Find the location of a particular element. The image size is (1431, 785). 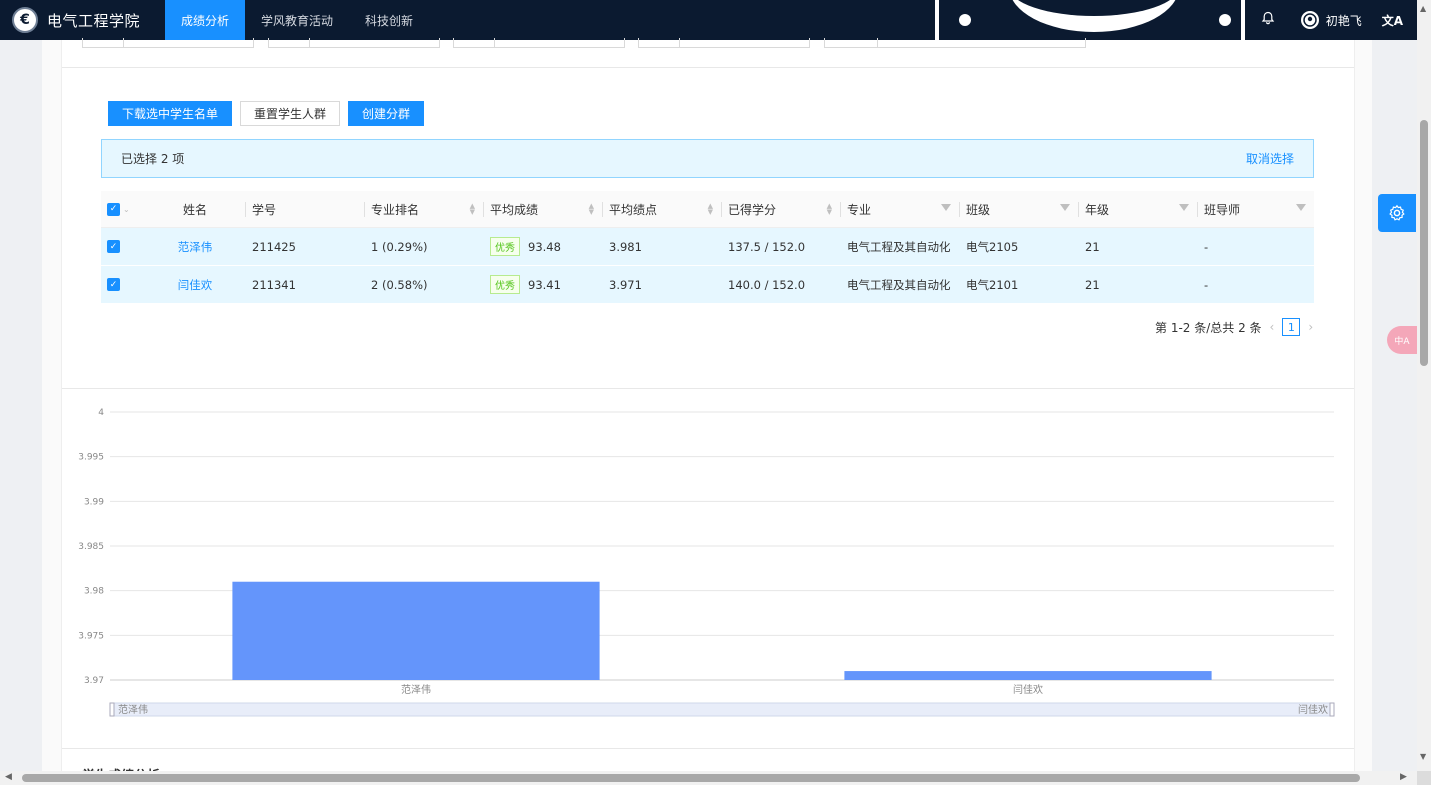

credits-earned: 140.0 / 152.0 is located at coordinates (767, 284).